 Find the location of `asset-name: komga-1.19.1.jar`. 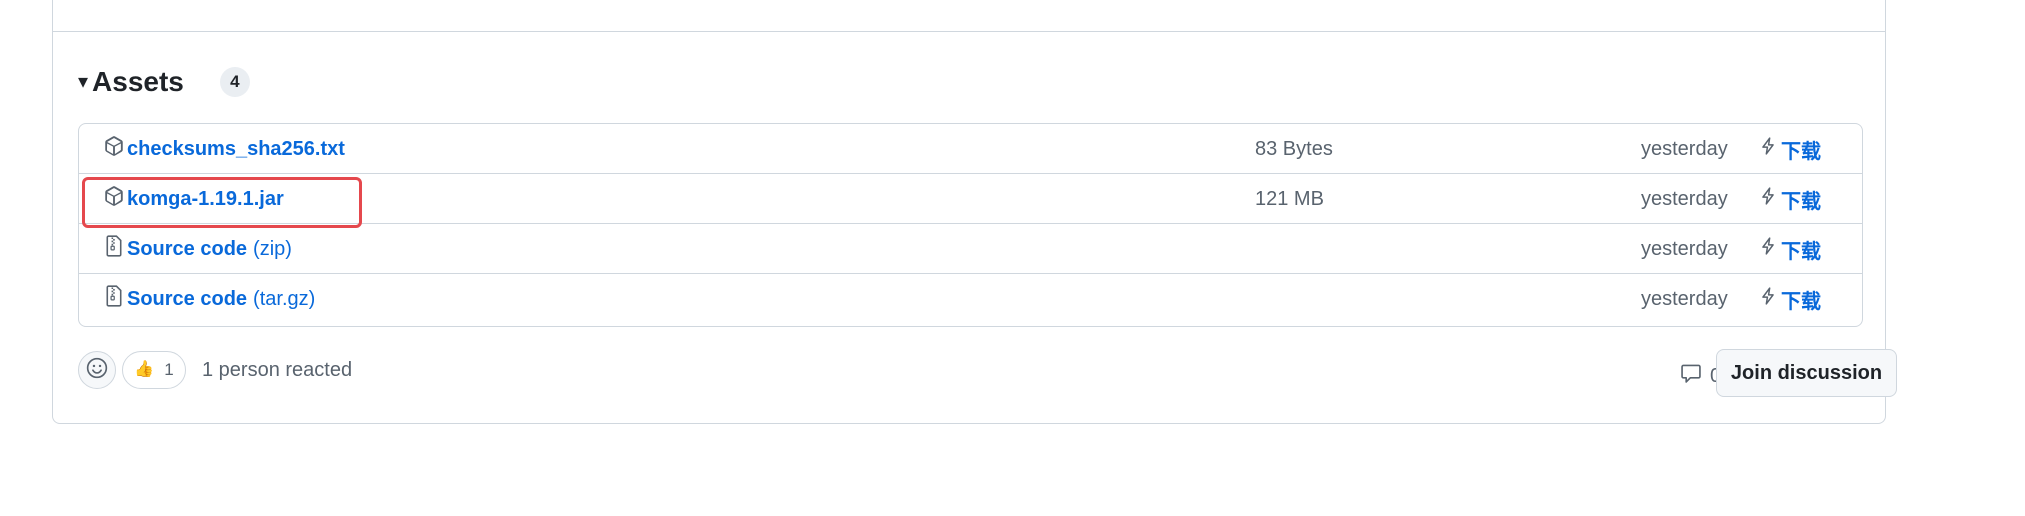

asset-name: komga-1.19.1.jar is located at coordinates (205, 198).